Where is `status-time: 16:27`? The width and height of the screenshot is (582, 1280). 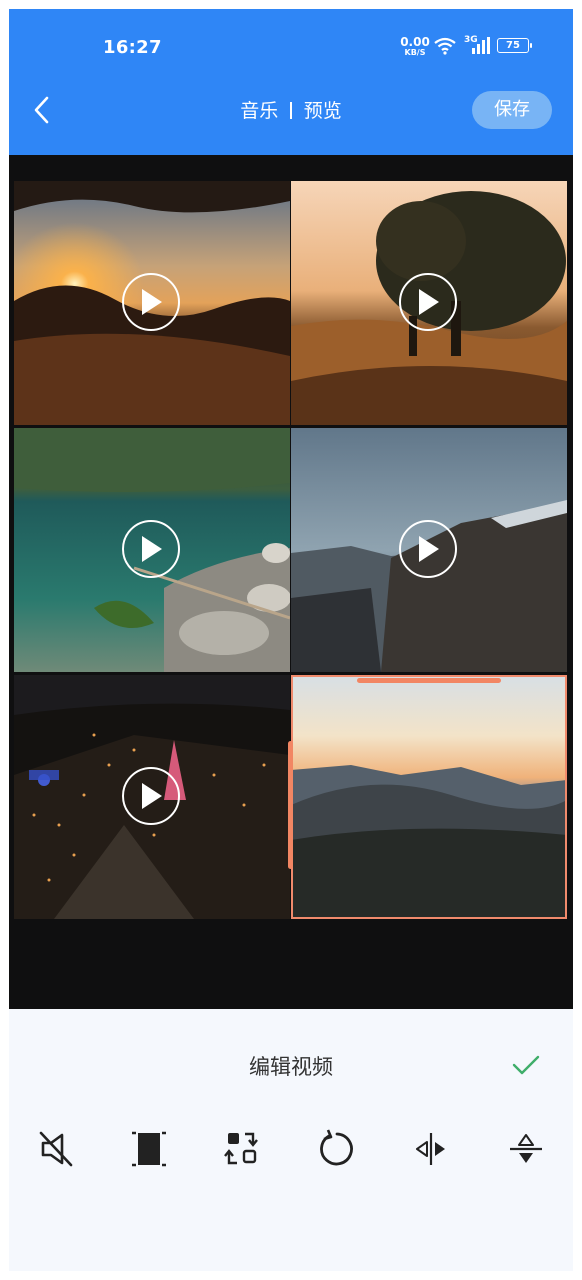 status-time: 16:27 is located at coordinates (132, 47).